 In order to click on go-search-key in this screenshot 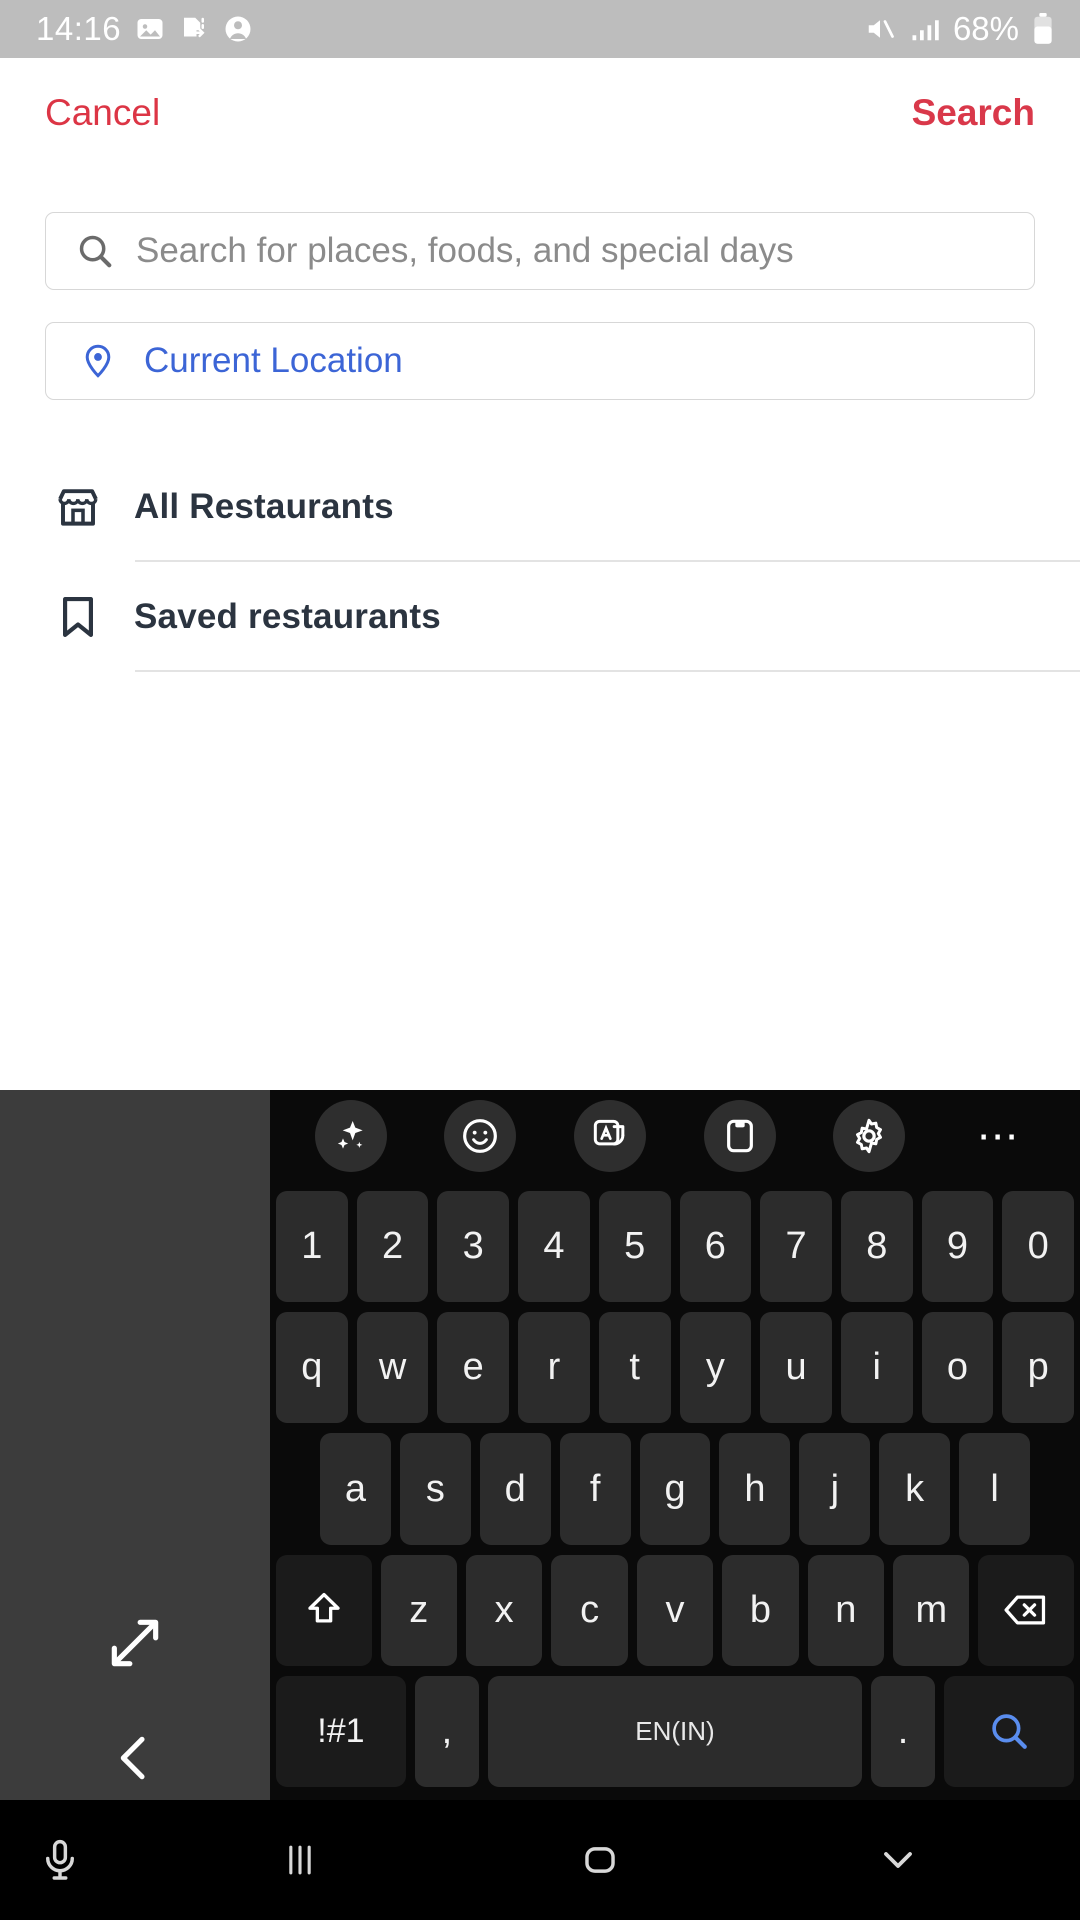, I will do `click(1009, 1731)`.